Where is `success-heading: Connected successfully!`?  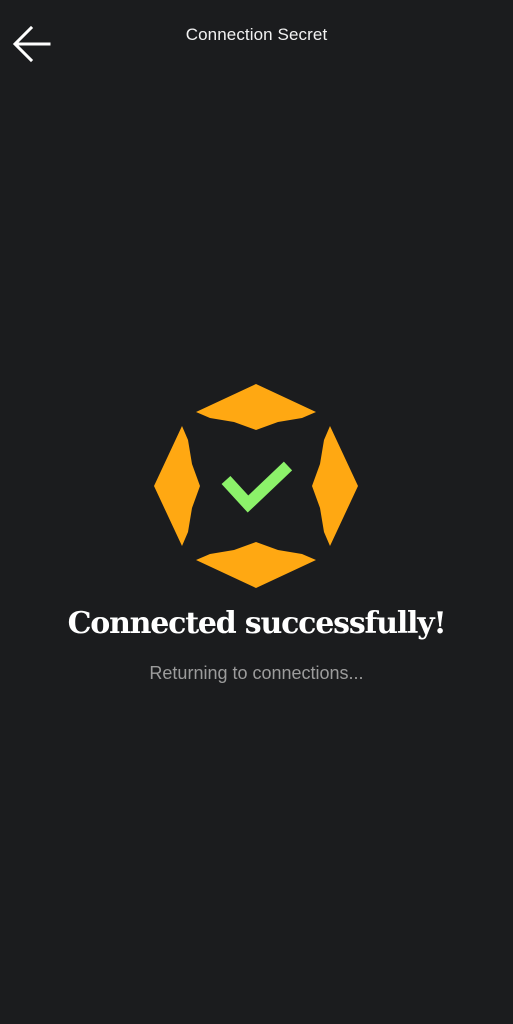 success-heading: Connected successfully! is located at coordinates (257, 623).